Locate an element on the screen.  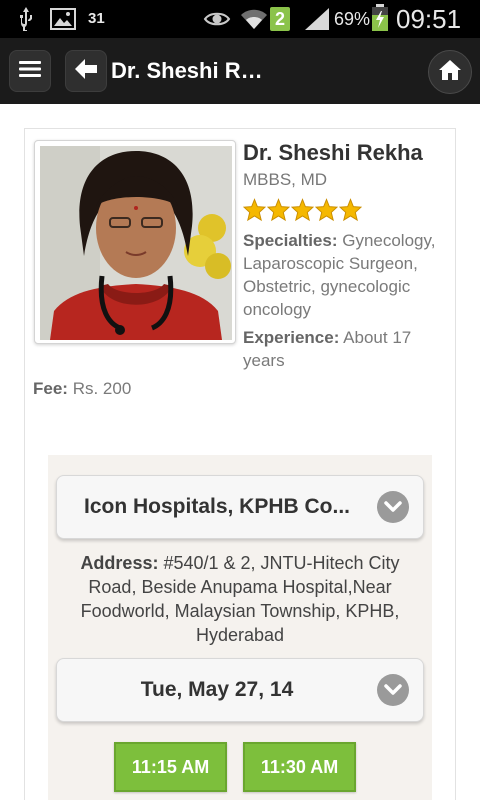
back-button is located at coordinates (86, 71).